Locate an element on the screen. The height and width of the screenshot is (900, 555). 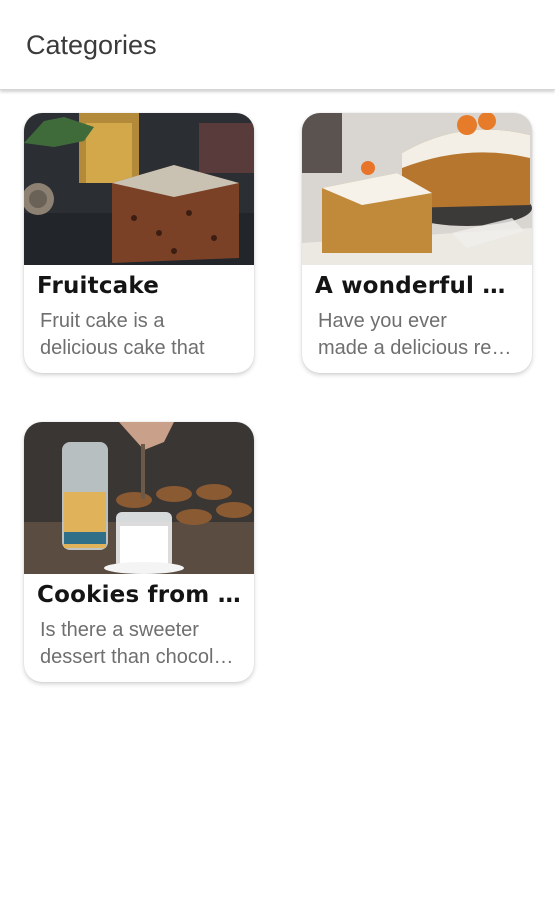
card-description-line: made a delicious recipe is located at coordinates (418, 348).